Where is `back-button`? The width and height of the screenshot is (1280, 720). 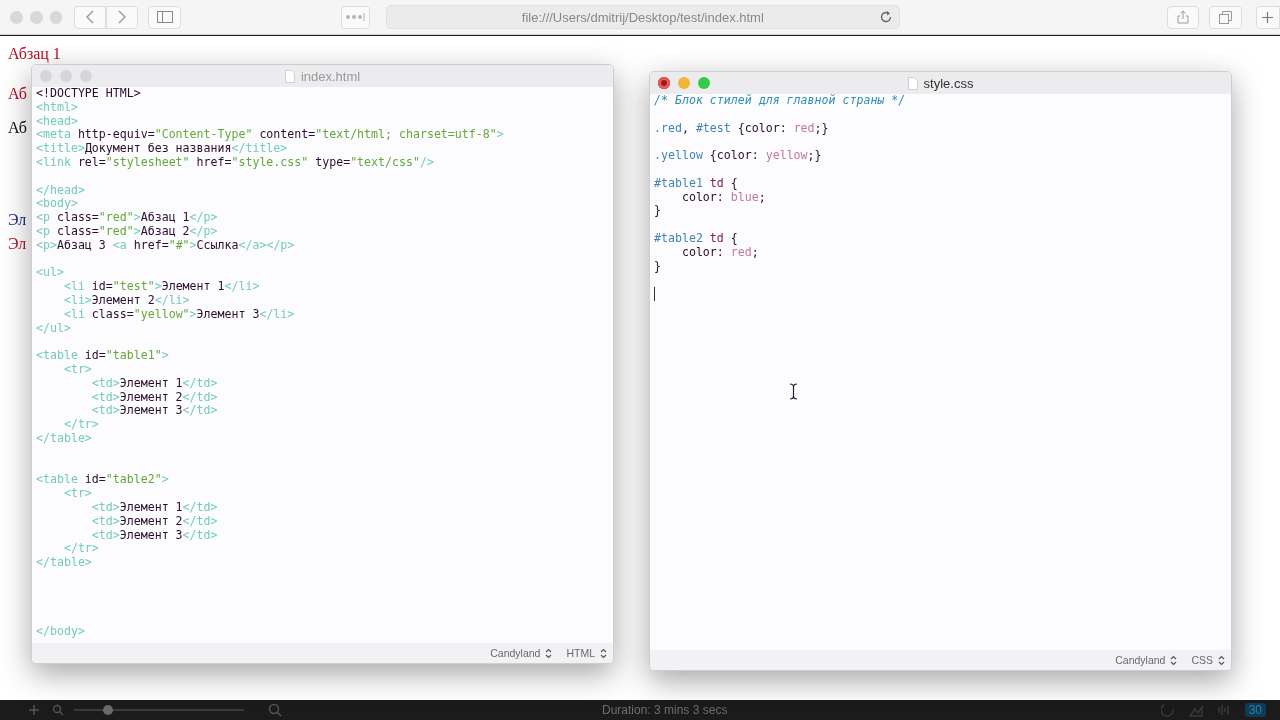
back-button is located at coordinates (90, 17).